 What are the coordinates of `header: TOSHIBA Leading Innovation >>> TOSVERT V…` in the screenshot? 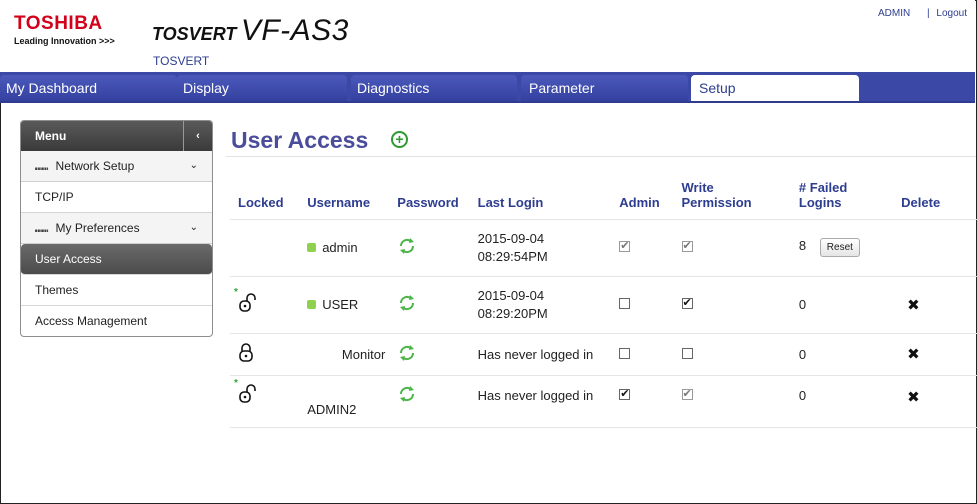 It's located at (487, 36).